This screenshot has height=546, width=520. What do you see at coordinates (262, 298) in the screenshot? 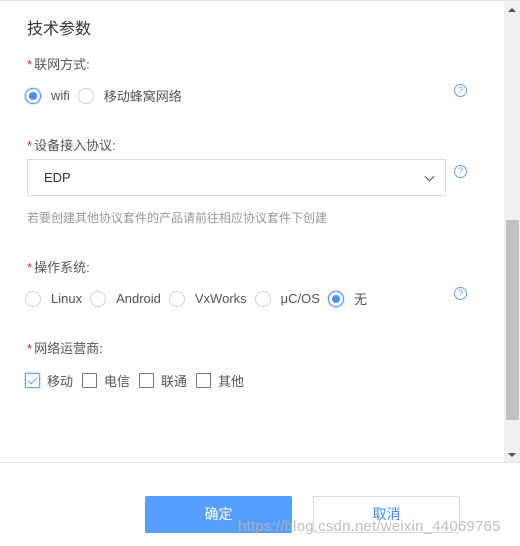
I see `radio-ucos` at bounding box center [262, 298].